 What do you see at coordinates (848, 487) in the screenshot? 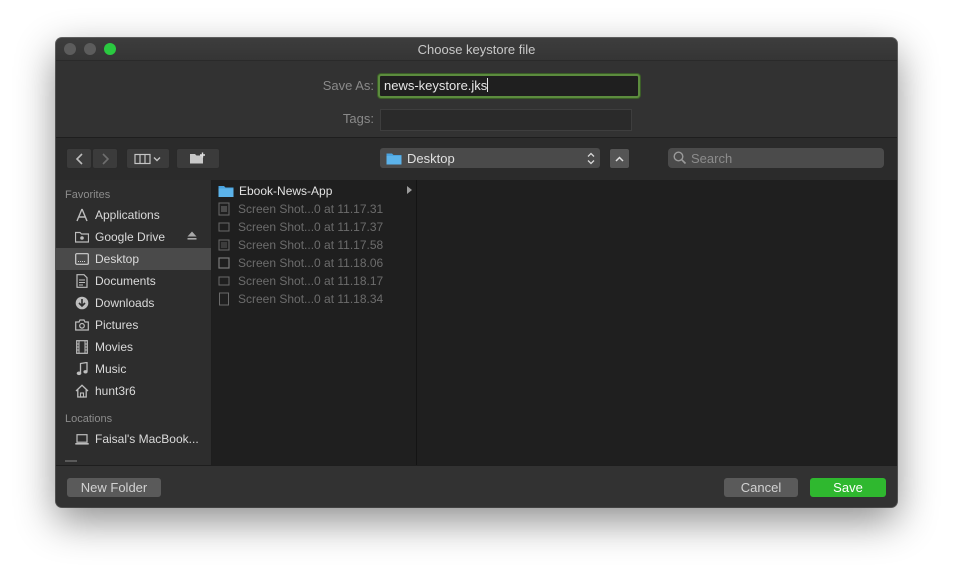
I see `save-button: Save` at bounding box center [848, 487].